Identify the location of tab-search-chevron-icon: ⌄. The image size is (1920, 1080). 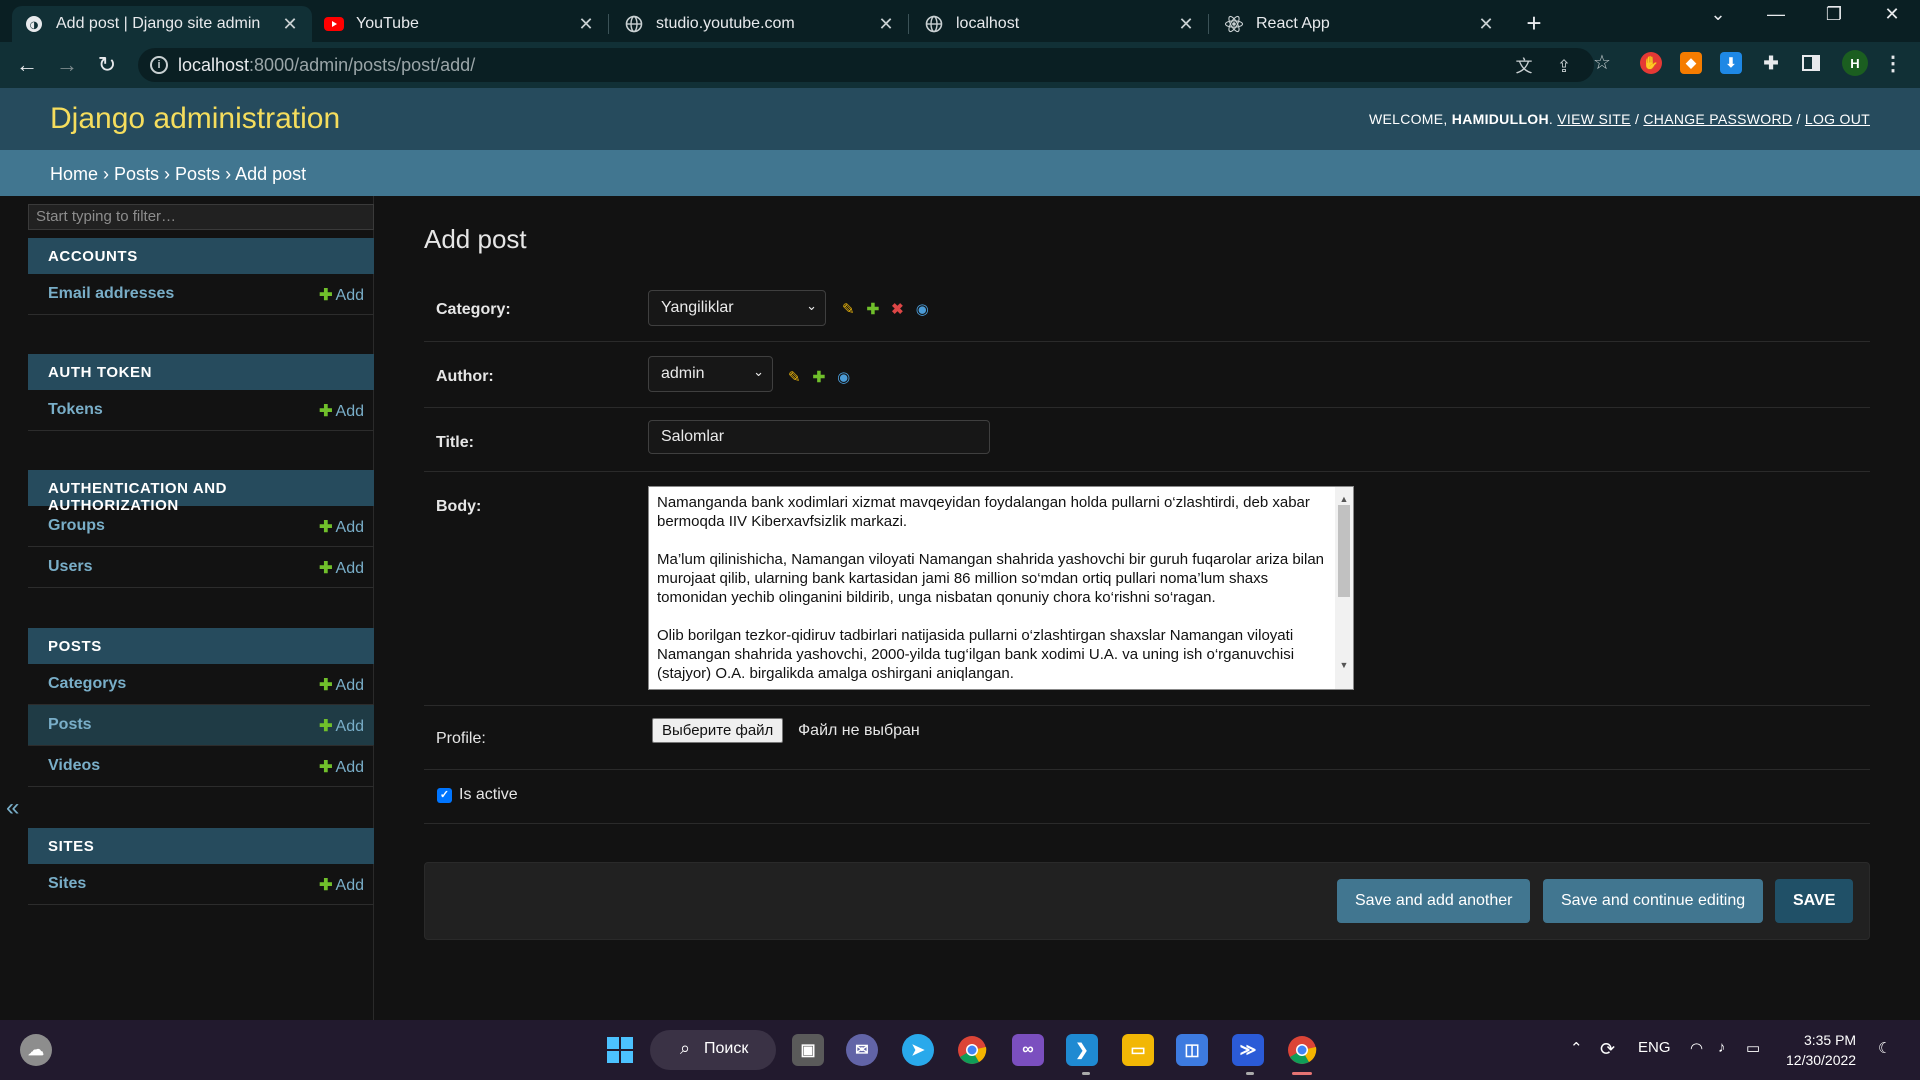
(1718, 14).